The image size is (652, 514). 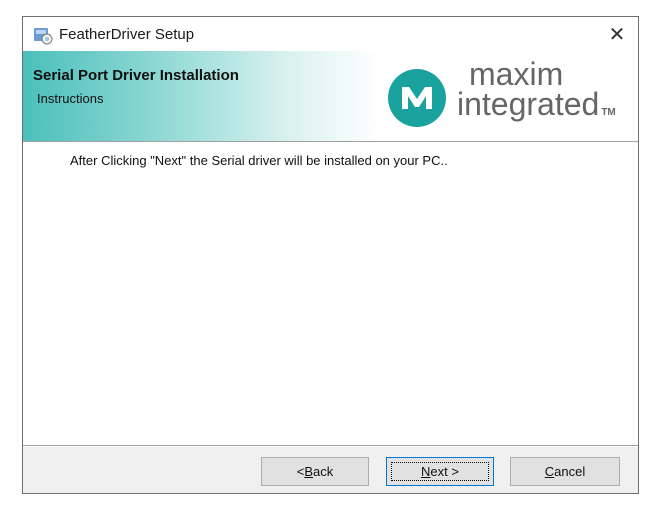 I want to click on cancel-button: Cancel, so click(x=565, y=471).